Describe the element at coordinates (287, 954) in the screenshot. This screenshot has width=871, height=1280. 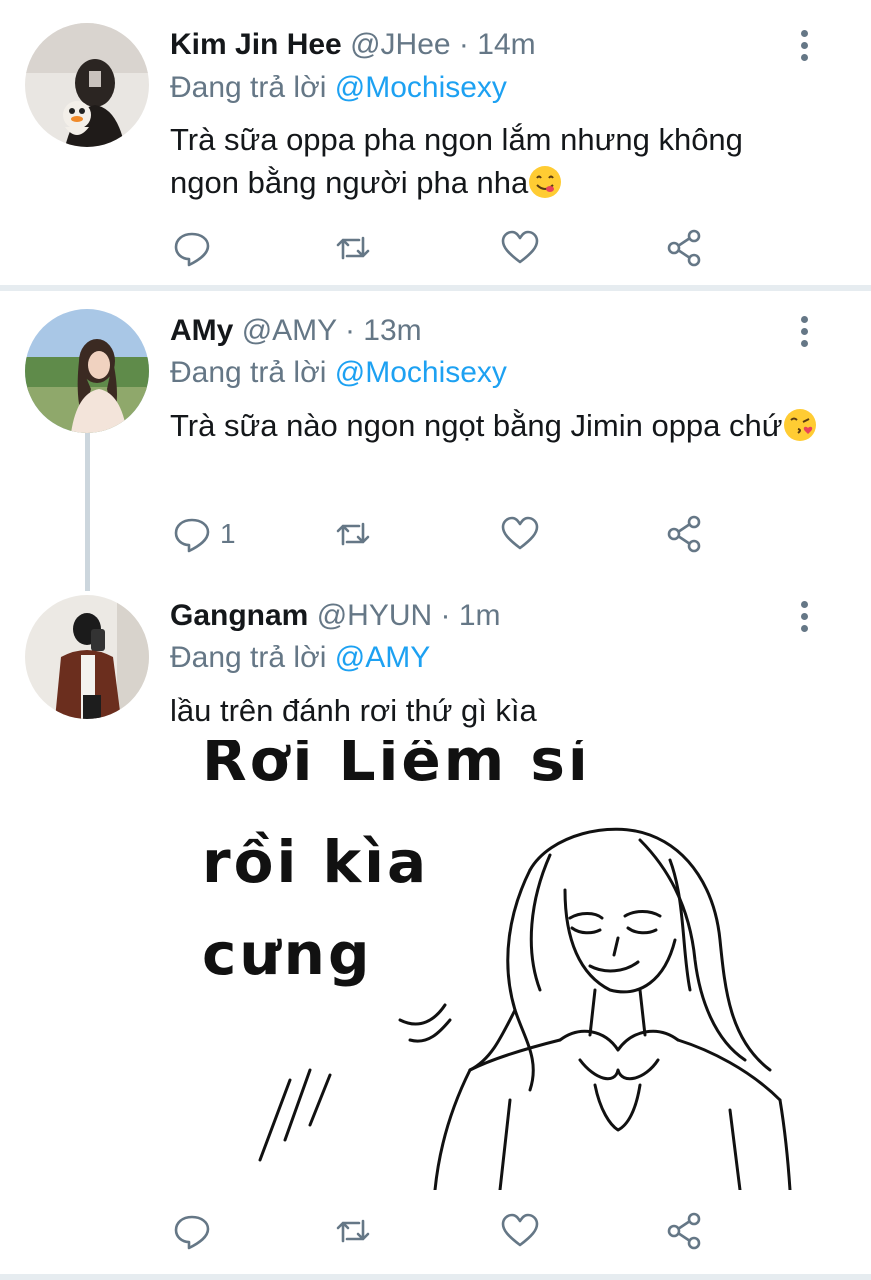
I see `meme-caption-line-3: cưng` at that location.